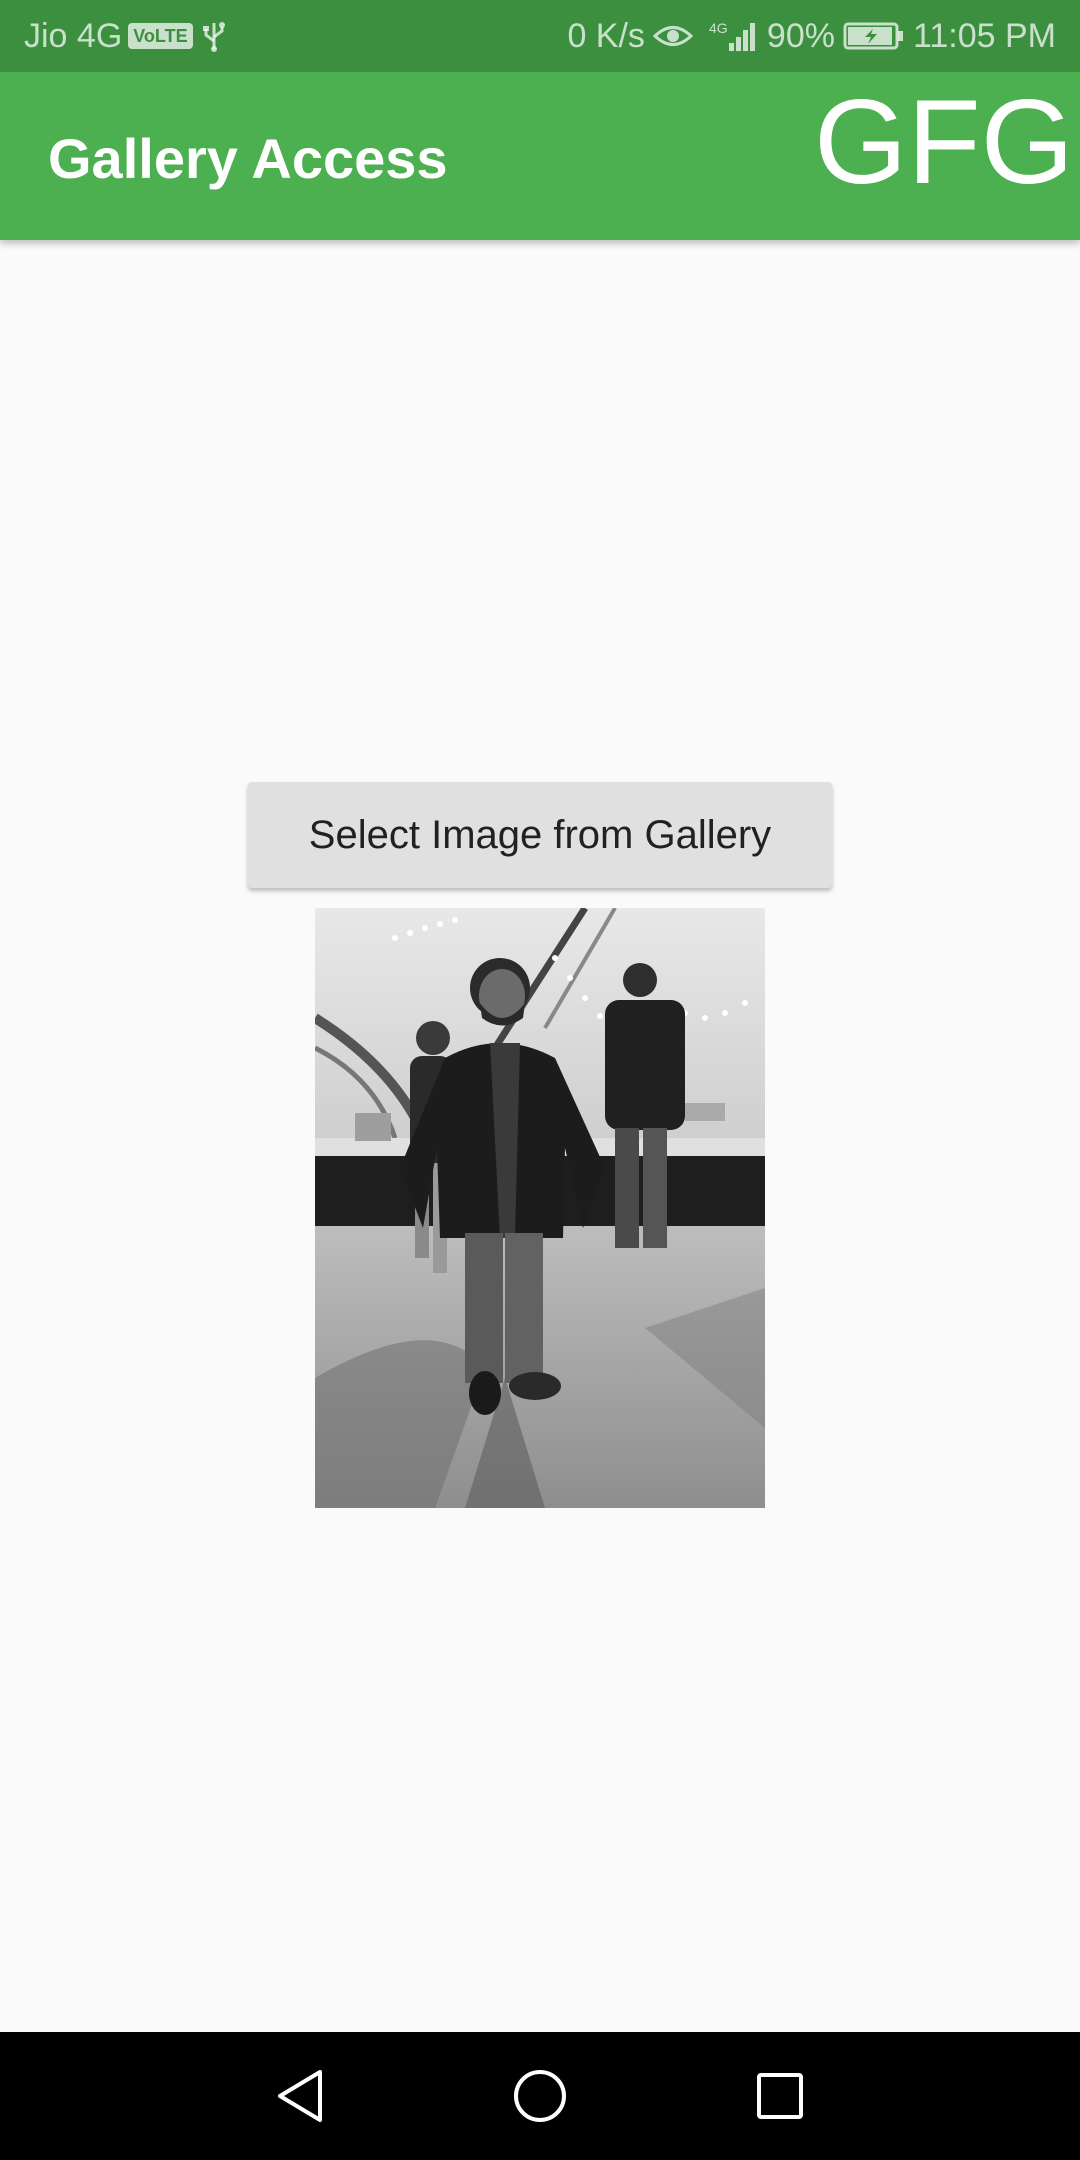 This screenshot has width=1080, height=2160. What do you see at coordinates (214, 36) in the screenshot?
I see `usb-icon` at bounding box center [214, 36].